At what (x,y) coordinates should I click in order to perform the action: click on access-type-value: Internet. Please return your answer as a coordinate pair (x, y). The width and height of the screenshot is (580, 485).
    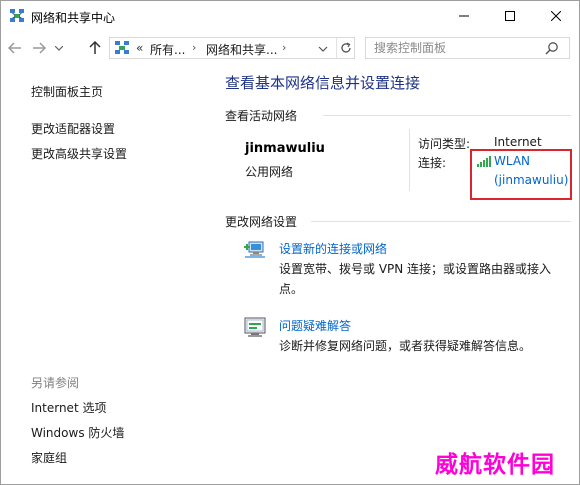
    Looking at the image, I should click on (518, 142).